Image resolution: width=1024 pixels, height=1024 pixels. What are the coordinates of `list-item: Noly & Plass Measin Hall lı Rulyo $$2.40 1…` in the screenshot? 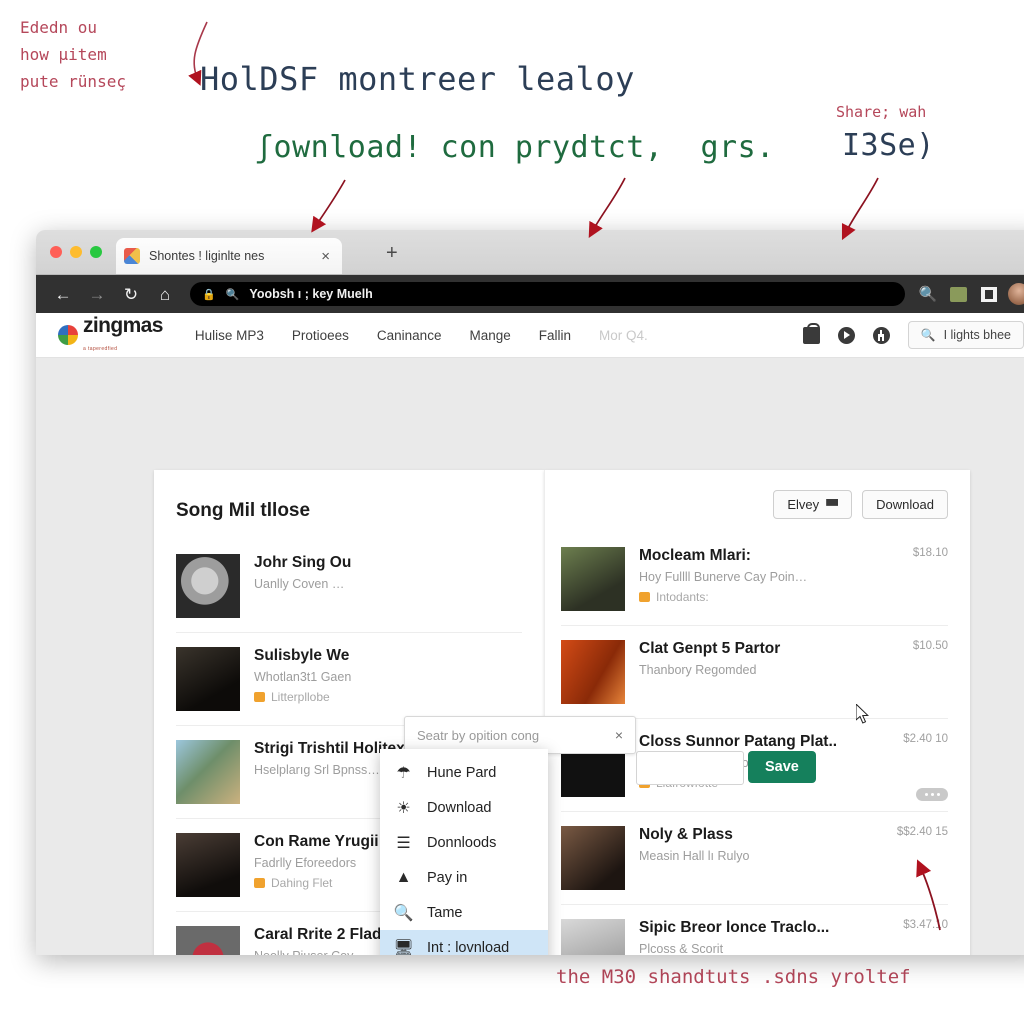 It's located at (754, 857).